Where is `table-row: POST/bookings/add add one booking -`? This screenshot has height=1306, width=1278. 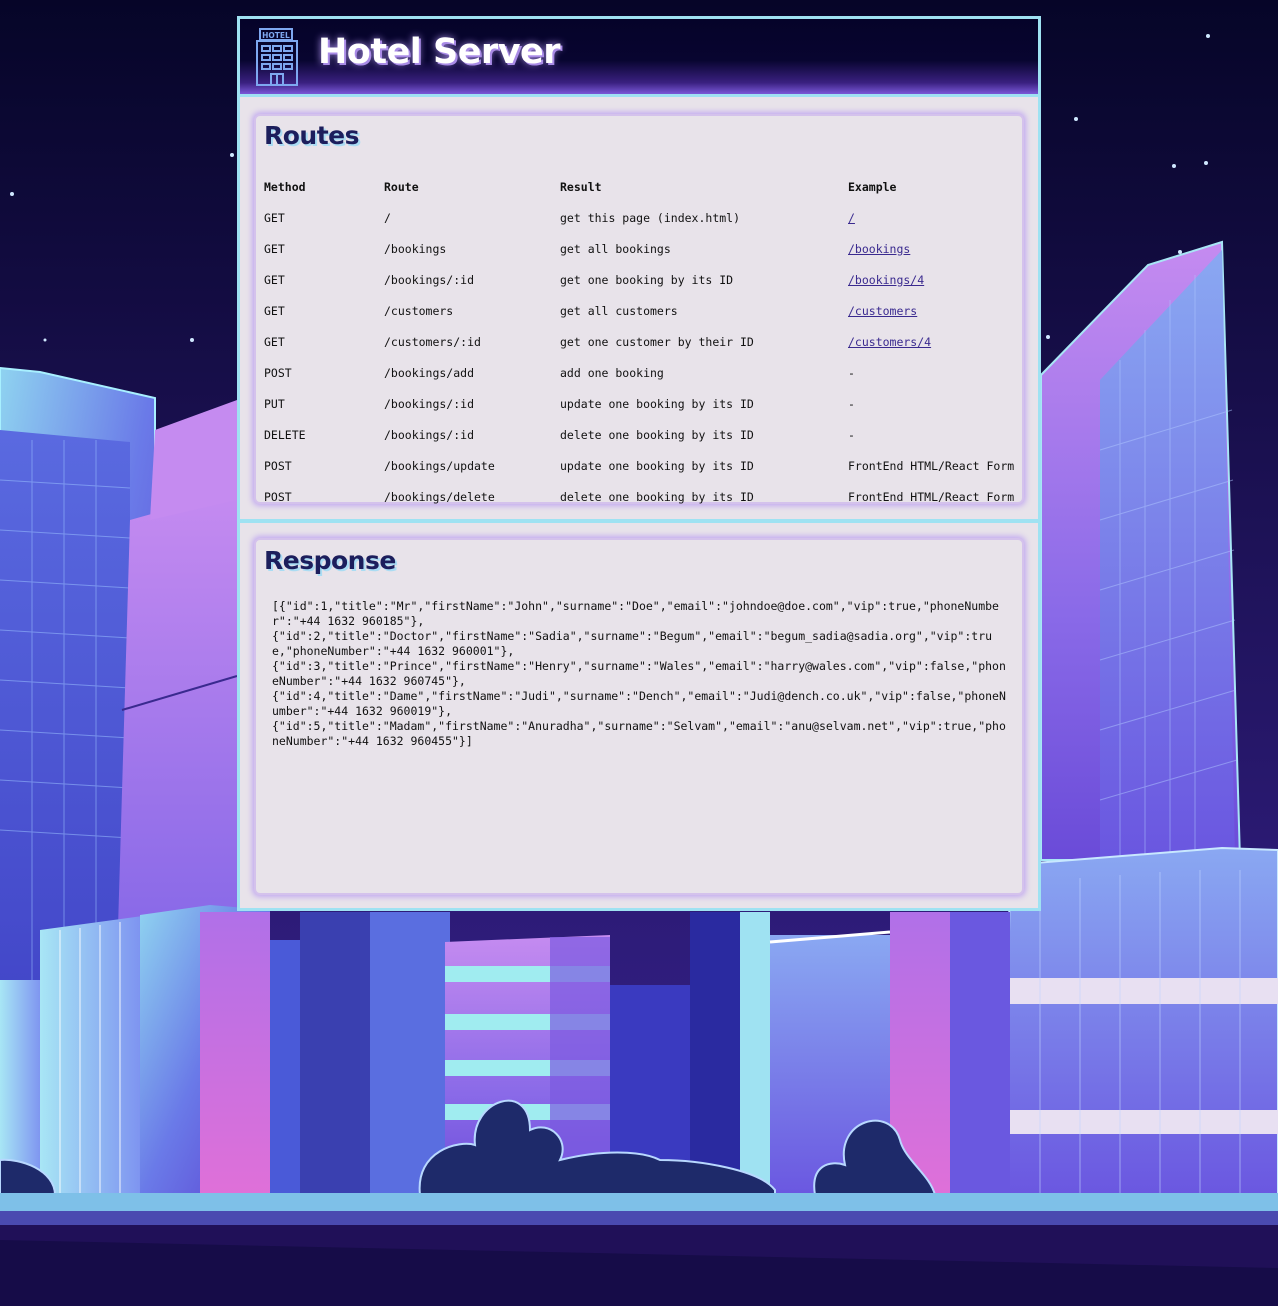
table-row: POST/bookings/add add one booking - is located at coordinates (641, 372).